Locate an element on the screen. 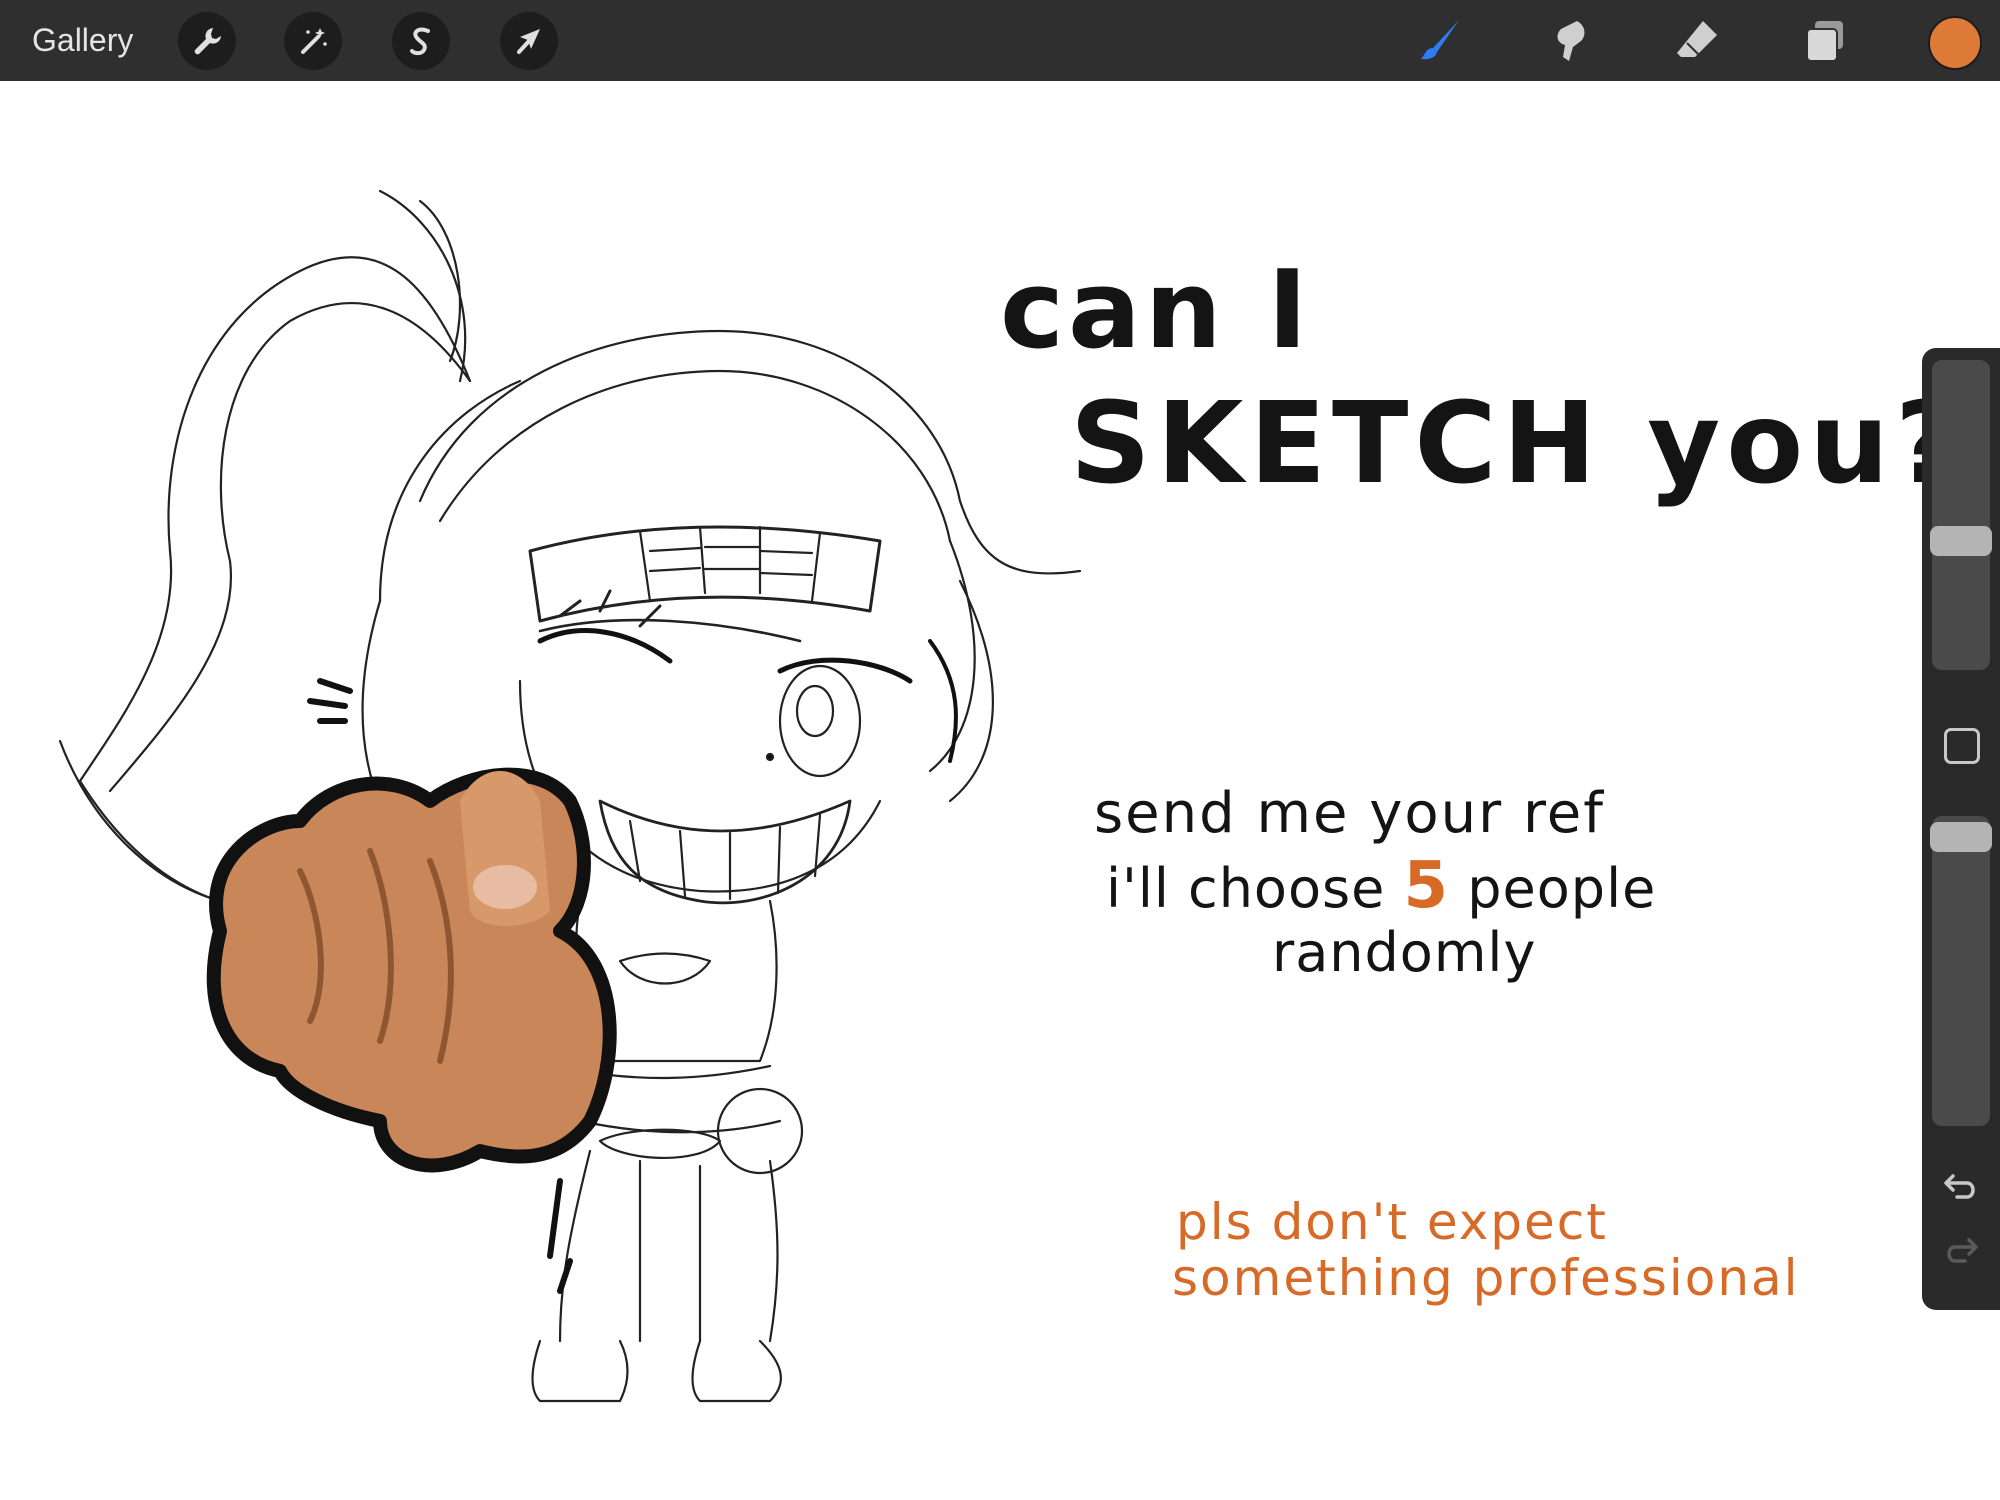 The height and width of the screenshot is (1500, 2000). layers-tool-button is located at coordinates (1825, 41).